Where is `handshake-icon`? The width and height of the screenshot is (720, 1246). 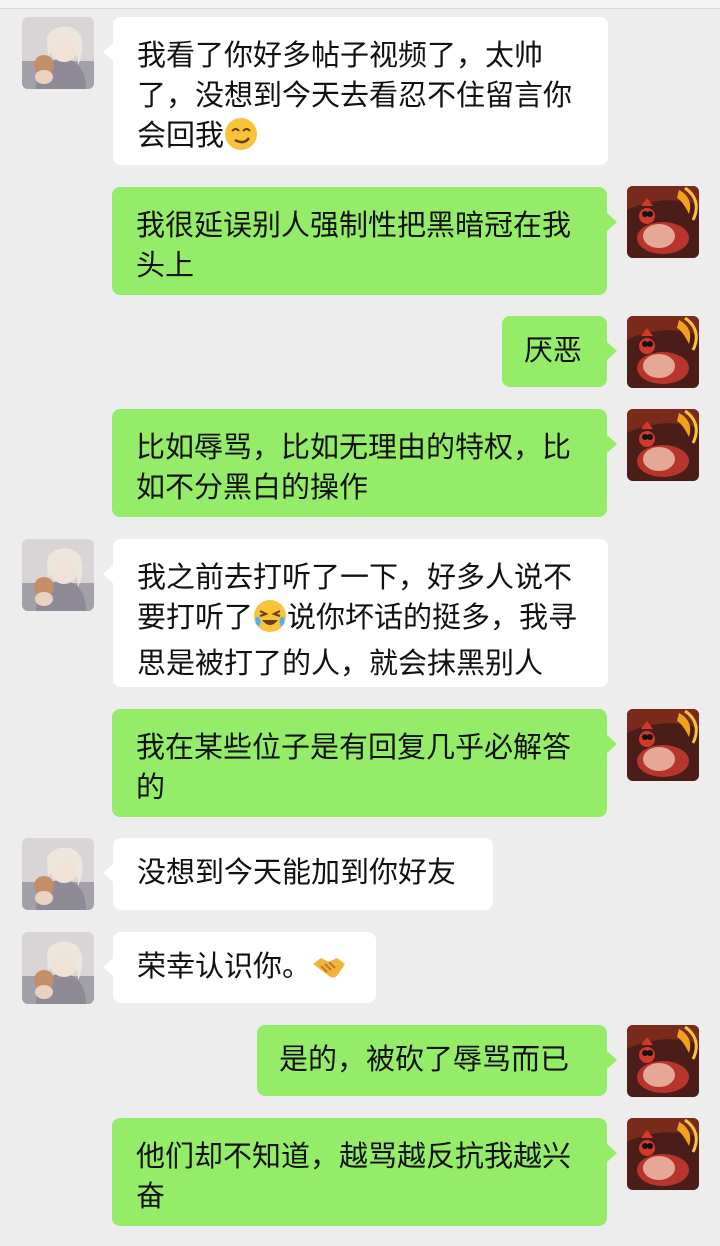 handshake-icon is located at coordinates (329, 972).